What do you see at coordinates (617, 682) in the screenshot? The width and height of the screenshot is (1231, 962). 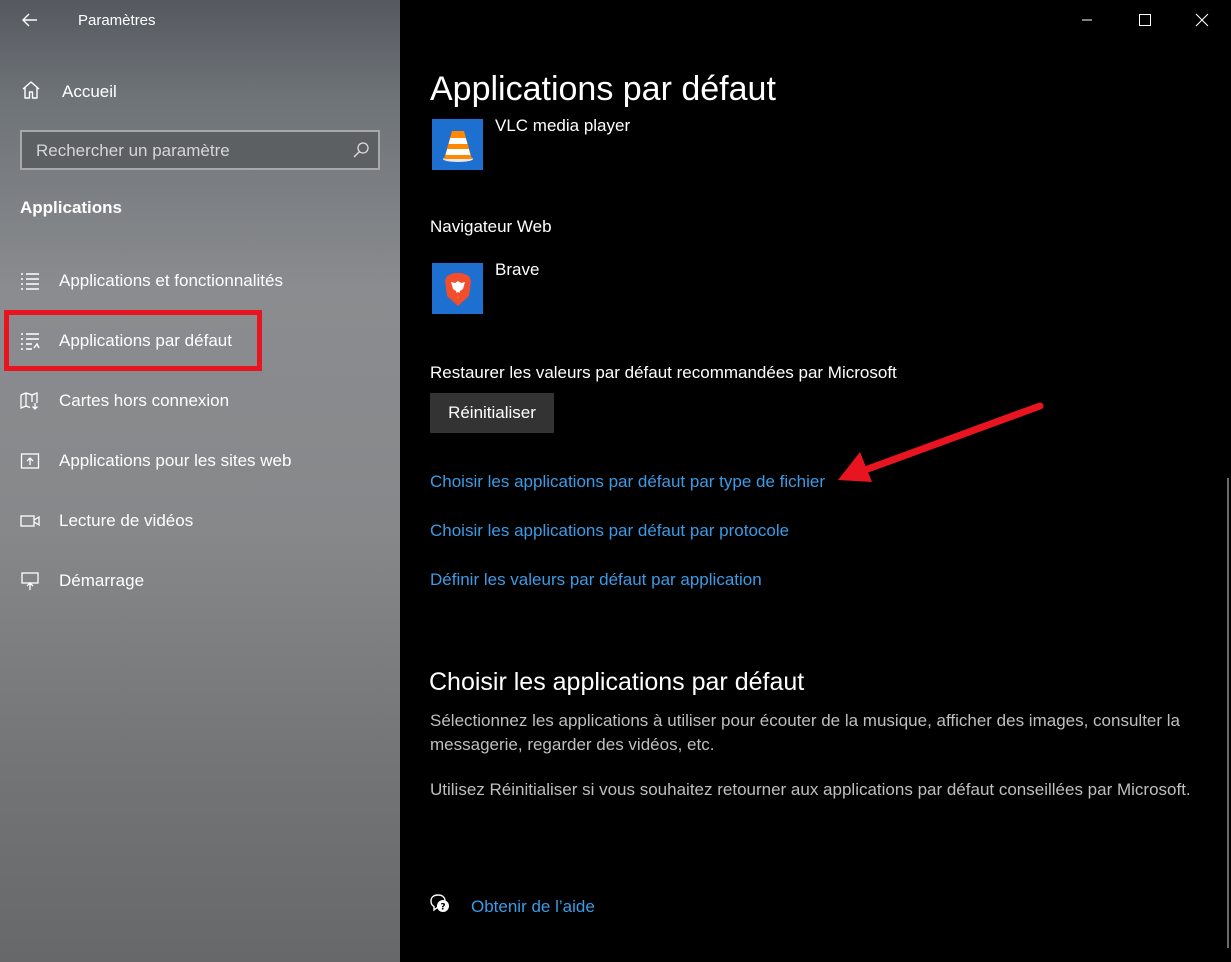 I see `info-title: Choisir les applications par défaut` at bounding box center [617, 682].